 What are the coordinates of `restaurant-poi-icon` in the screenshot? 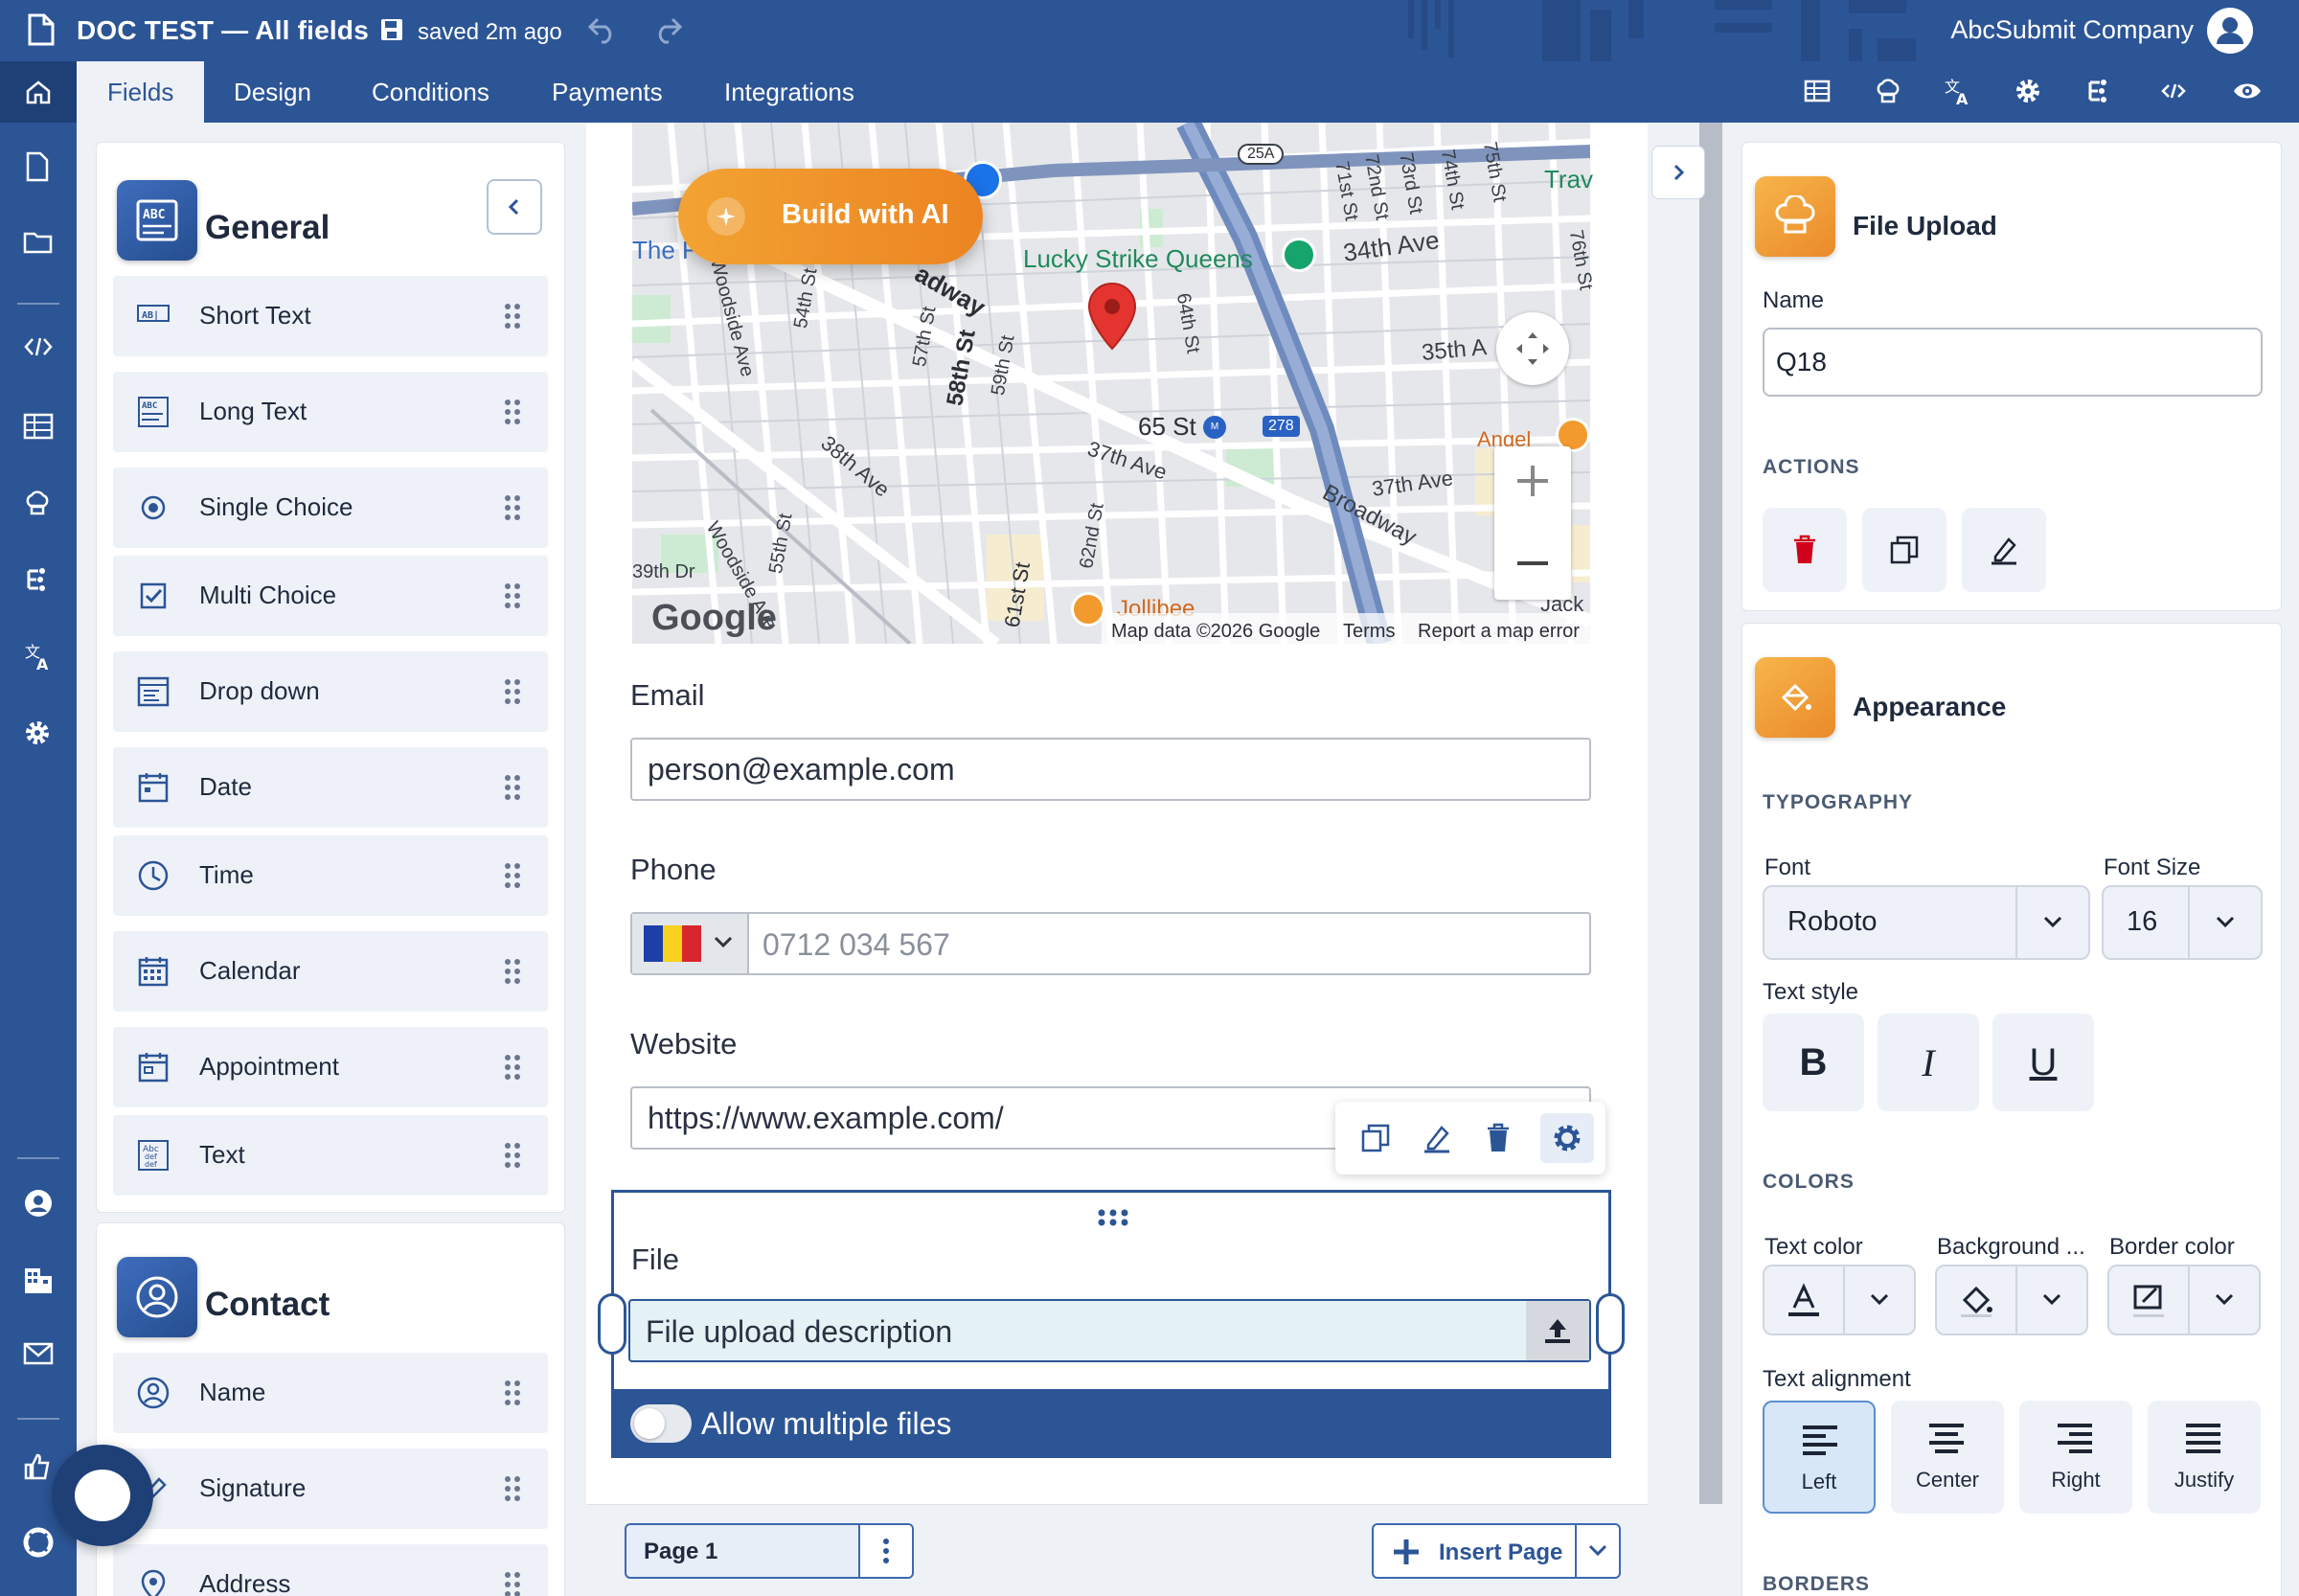 It's located at (1088, 609).